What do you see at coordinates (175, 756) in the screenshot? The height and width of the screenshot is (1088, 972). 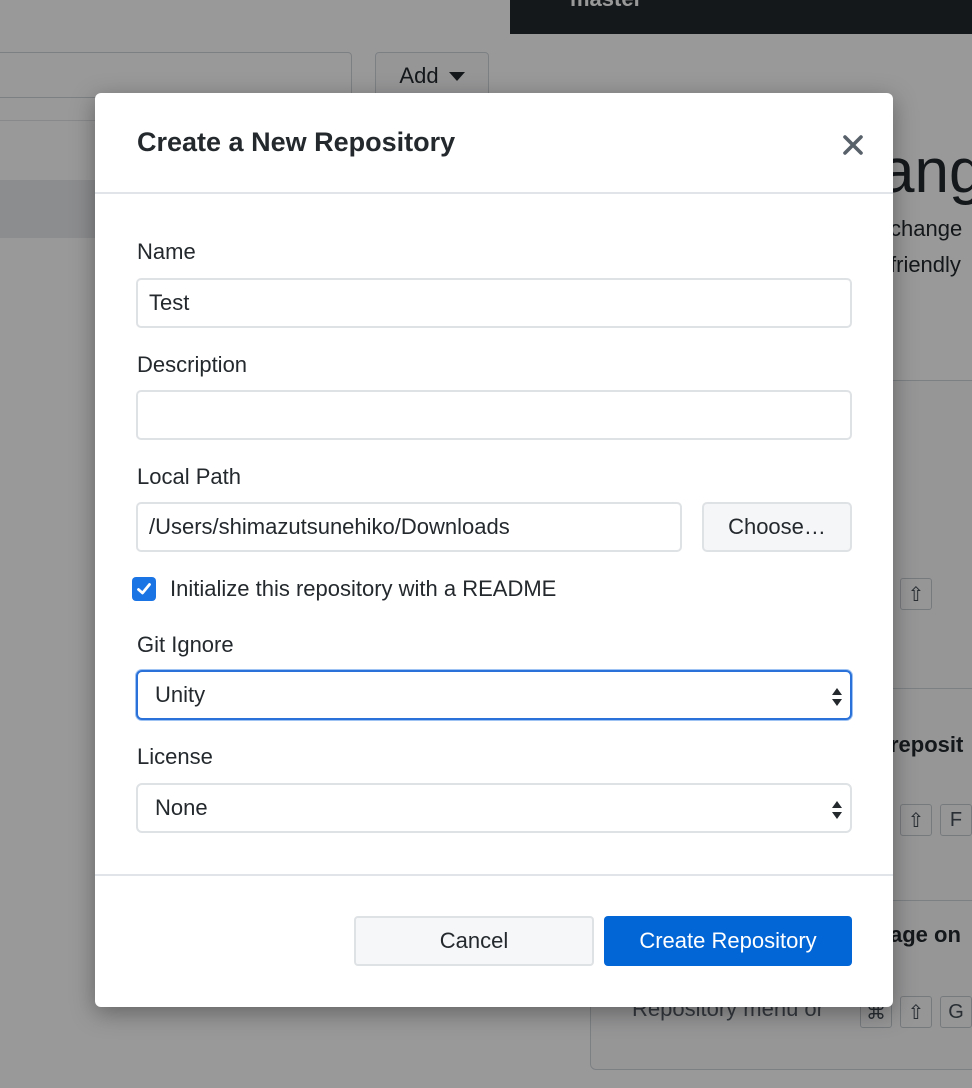 I see `license-label: License` at bounding box center [175, 756].